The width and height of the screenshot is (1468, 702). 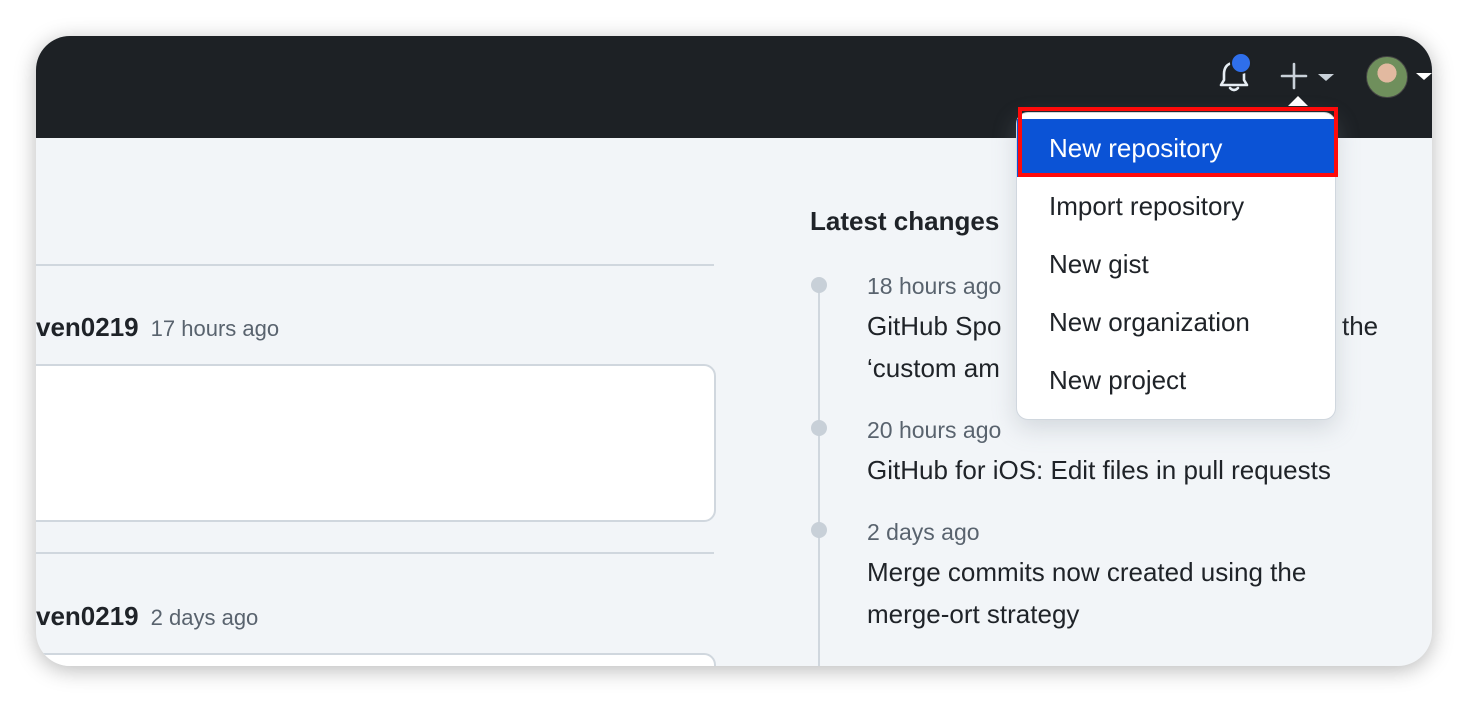 I want to click on change-time: 20 hours ago, so click(x=934, y=430).